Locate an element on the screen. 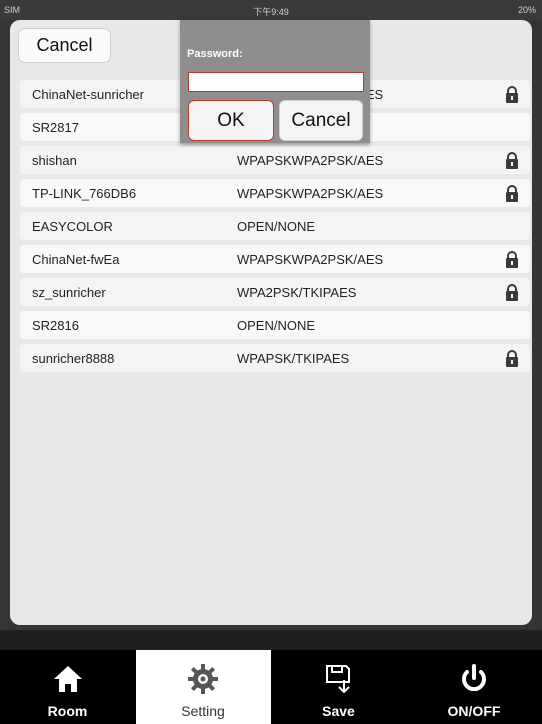  password-dialog: Password: OK Cancel is located at coordinates (275, 81).